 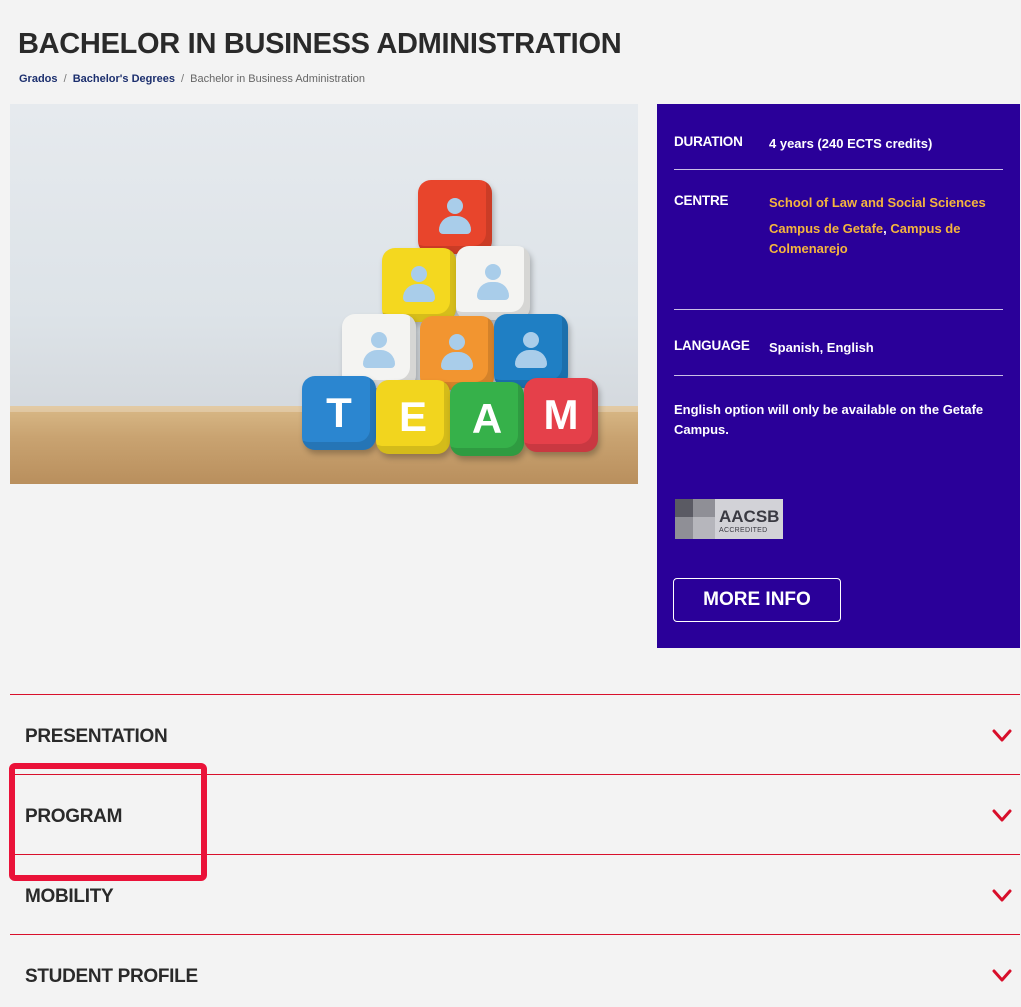 I want to click on cube-letter: E, so click(x=412, y=416).